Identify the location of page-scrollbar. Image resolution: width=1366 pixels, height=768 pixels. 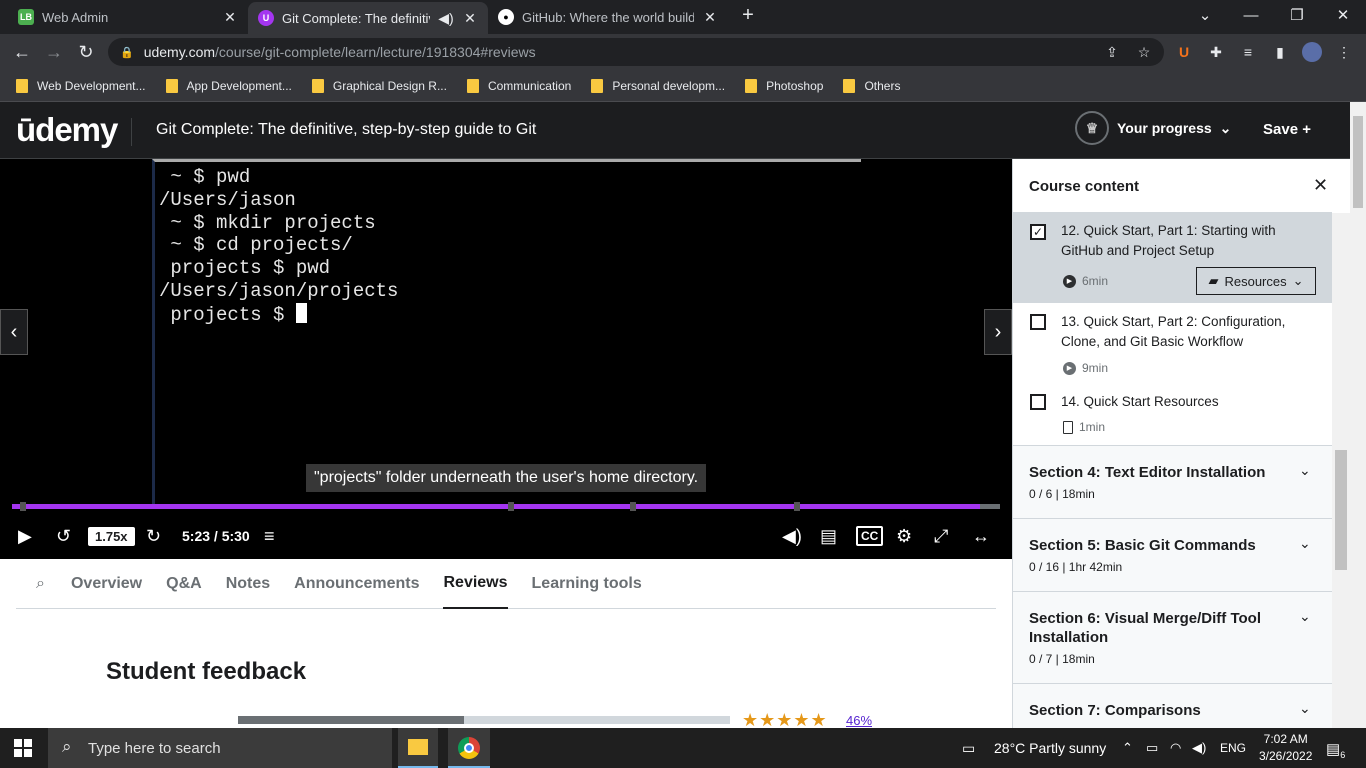
(1358, 415).